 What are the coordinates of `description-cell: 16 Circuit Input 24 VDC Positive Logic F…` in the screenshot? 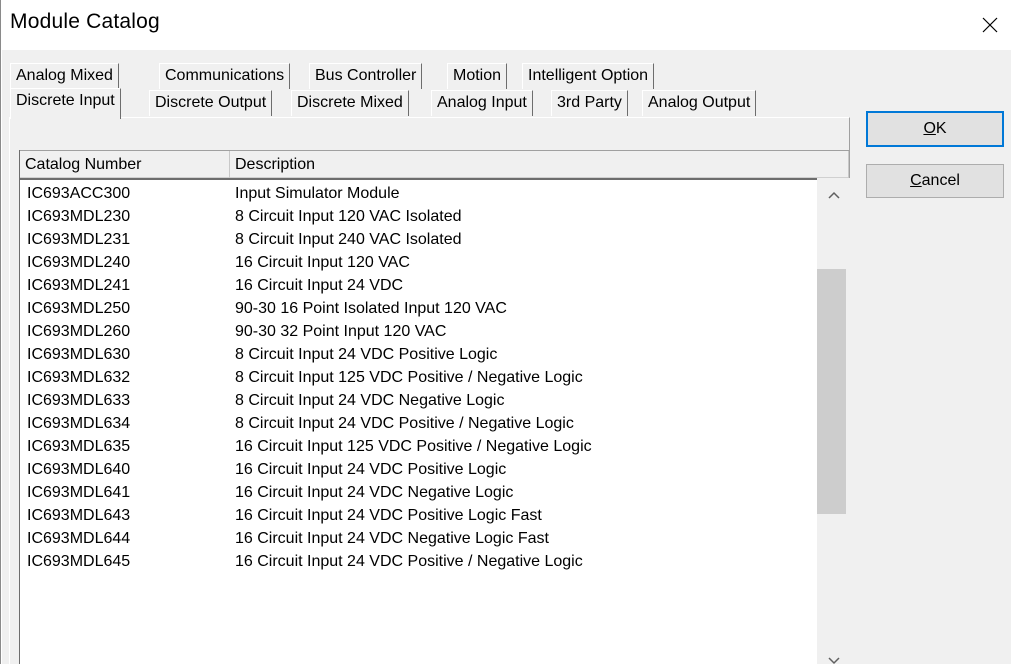 It's located at (388, 515).